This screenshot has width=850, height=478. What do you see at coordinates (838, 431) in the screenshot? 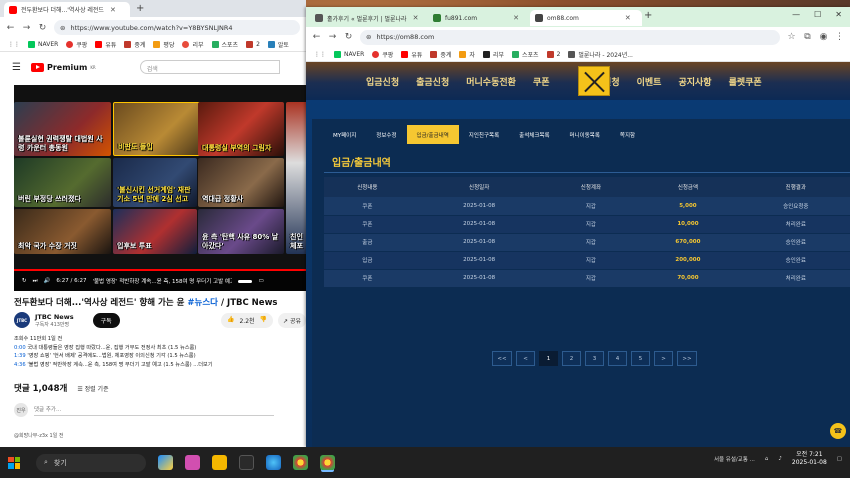
I see `chat-support-icon: ☎` at bounding box center [838, 431].